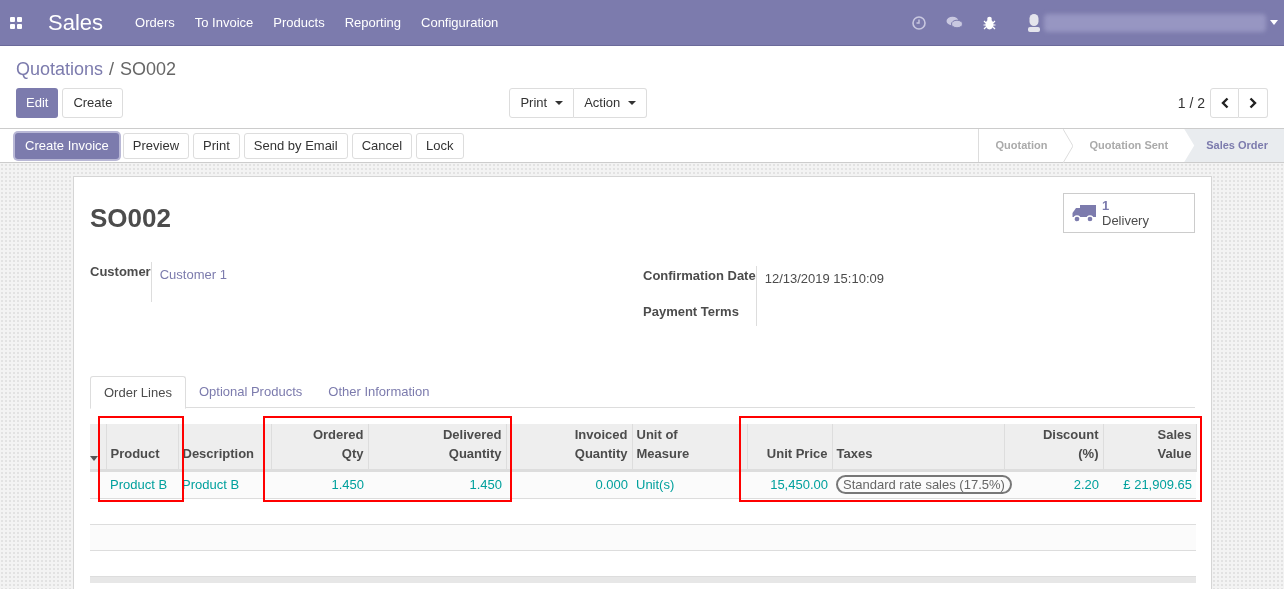  I want to click on table-cell: 0.000, so click(611, 484).